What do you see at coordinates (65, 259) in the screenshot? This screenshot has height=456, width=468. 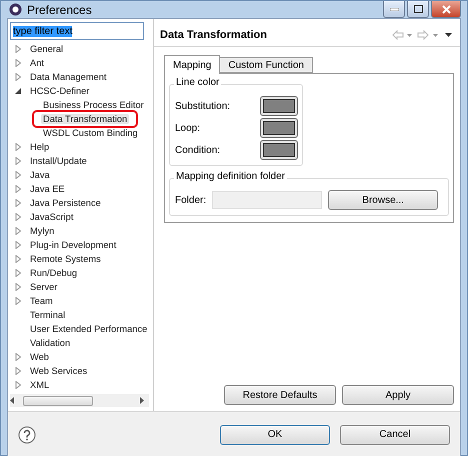 I see `tree-item: Remote Systems` at bounding box center [65, 259].